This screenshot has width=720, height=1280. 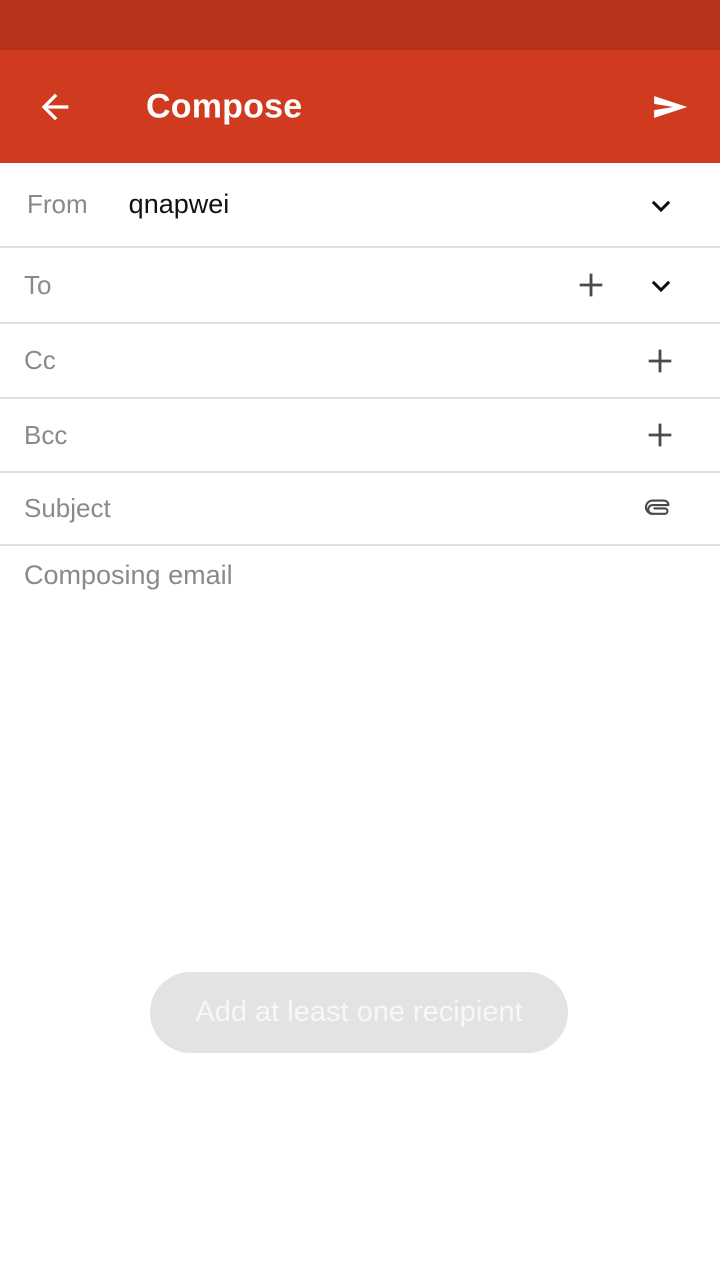 I want to click on back-button, so click(x=55, y=107).